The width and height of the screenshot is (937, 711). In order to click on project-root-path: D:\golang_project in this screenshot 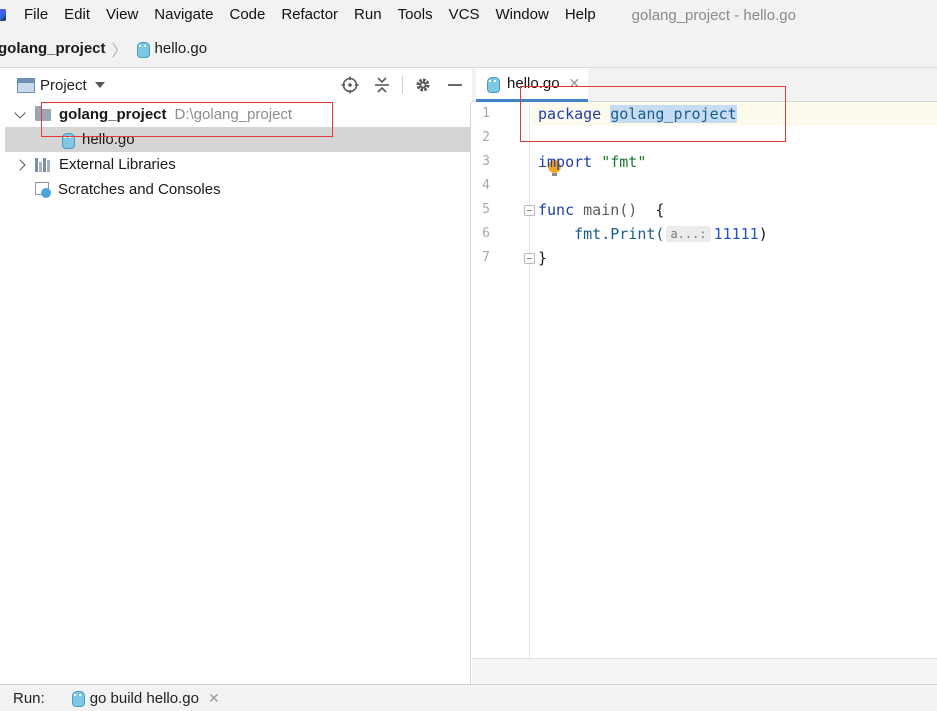, I will do `click(233, 114)`.